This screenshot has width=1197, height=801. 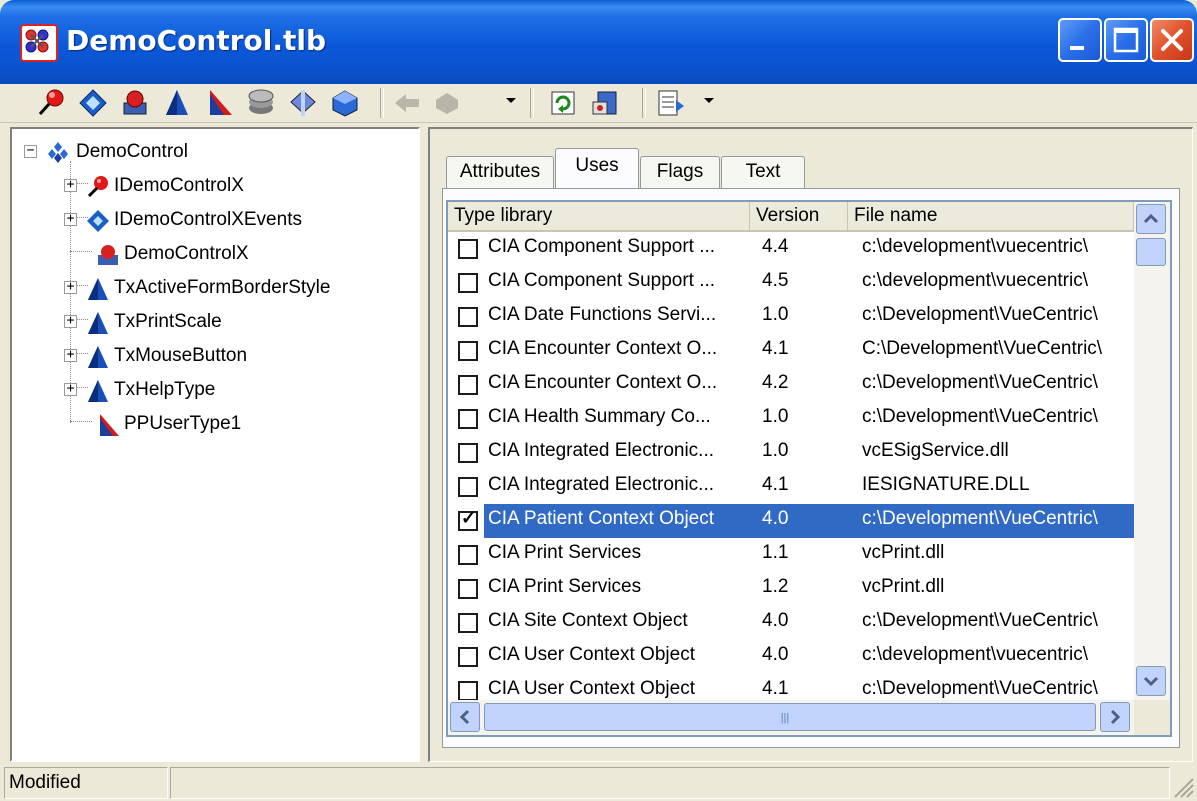 What do you see at coordinates (407, 103) in the screenshot?
I see `method-icon` at bounding box center [407, 103].